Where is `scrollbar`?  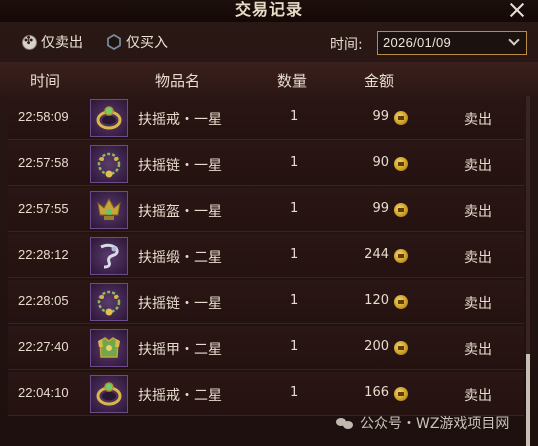
scrollbar is located at coordinates (528, 271).